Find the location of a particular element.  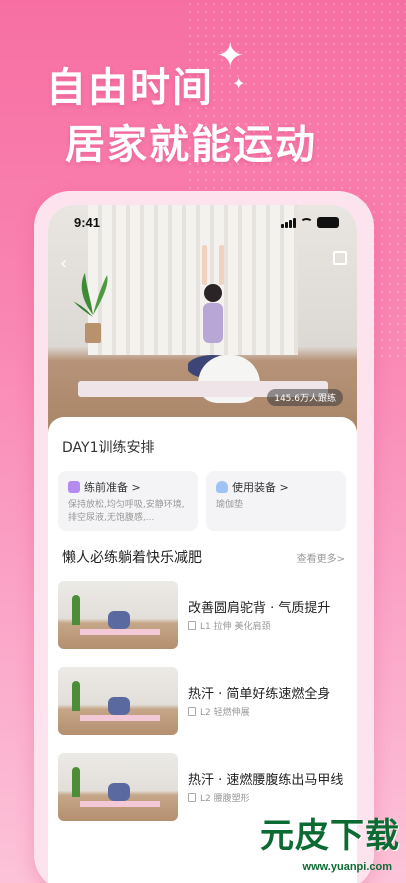

sparkle-icon: ✦ is located at coordinates (230, 56).